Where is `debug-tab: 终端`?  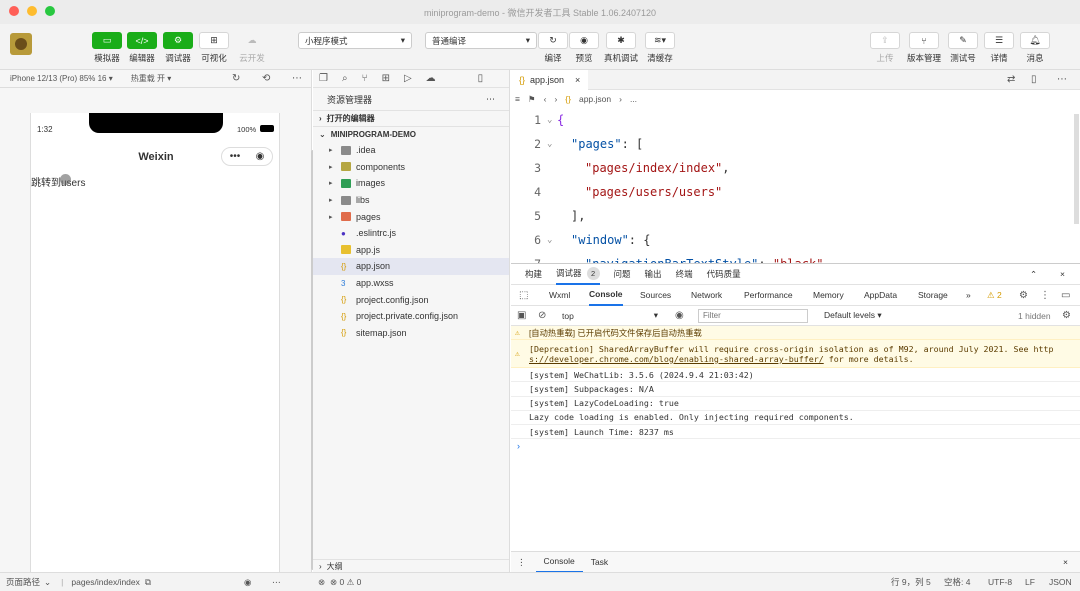 debug-tab: 终端 is located at coordinates (684, 274).